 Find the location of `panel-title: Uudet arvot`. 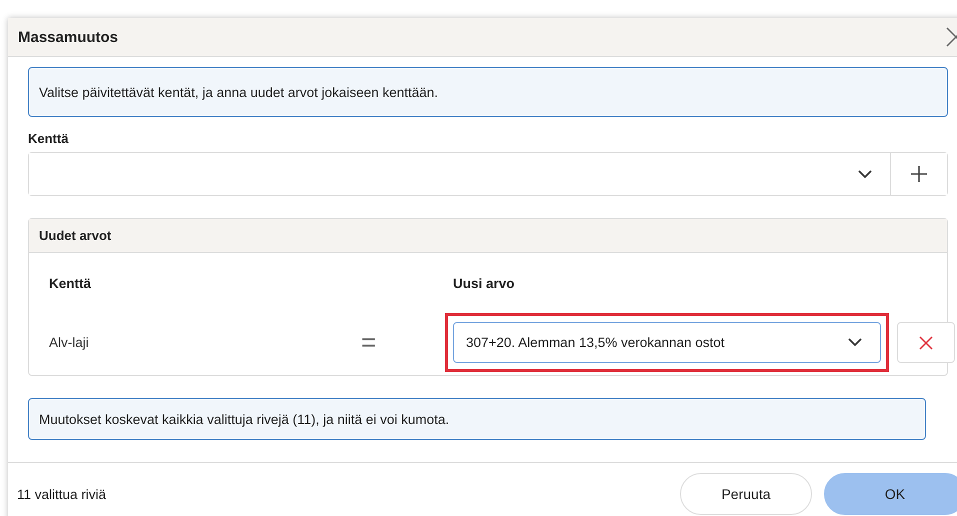

panel-title: Uudet arvot is located at coordinates (488, 236).